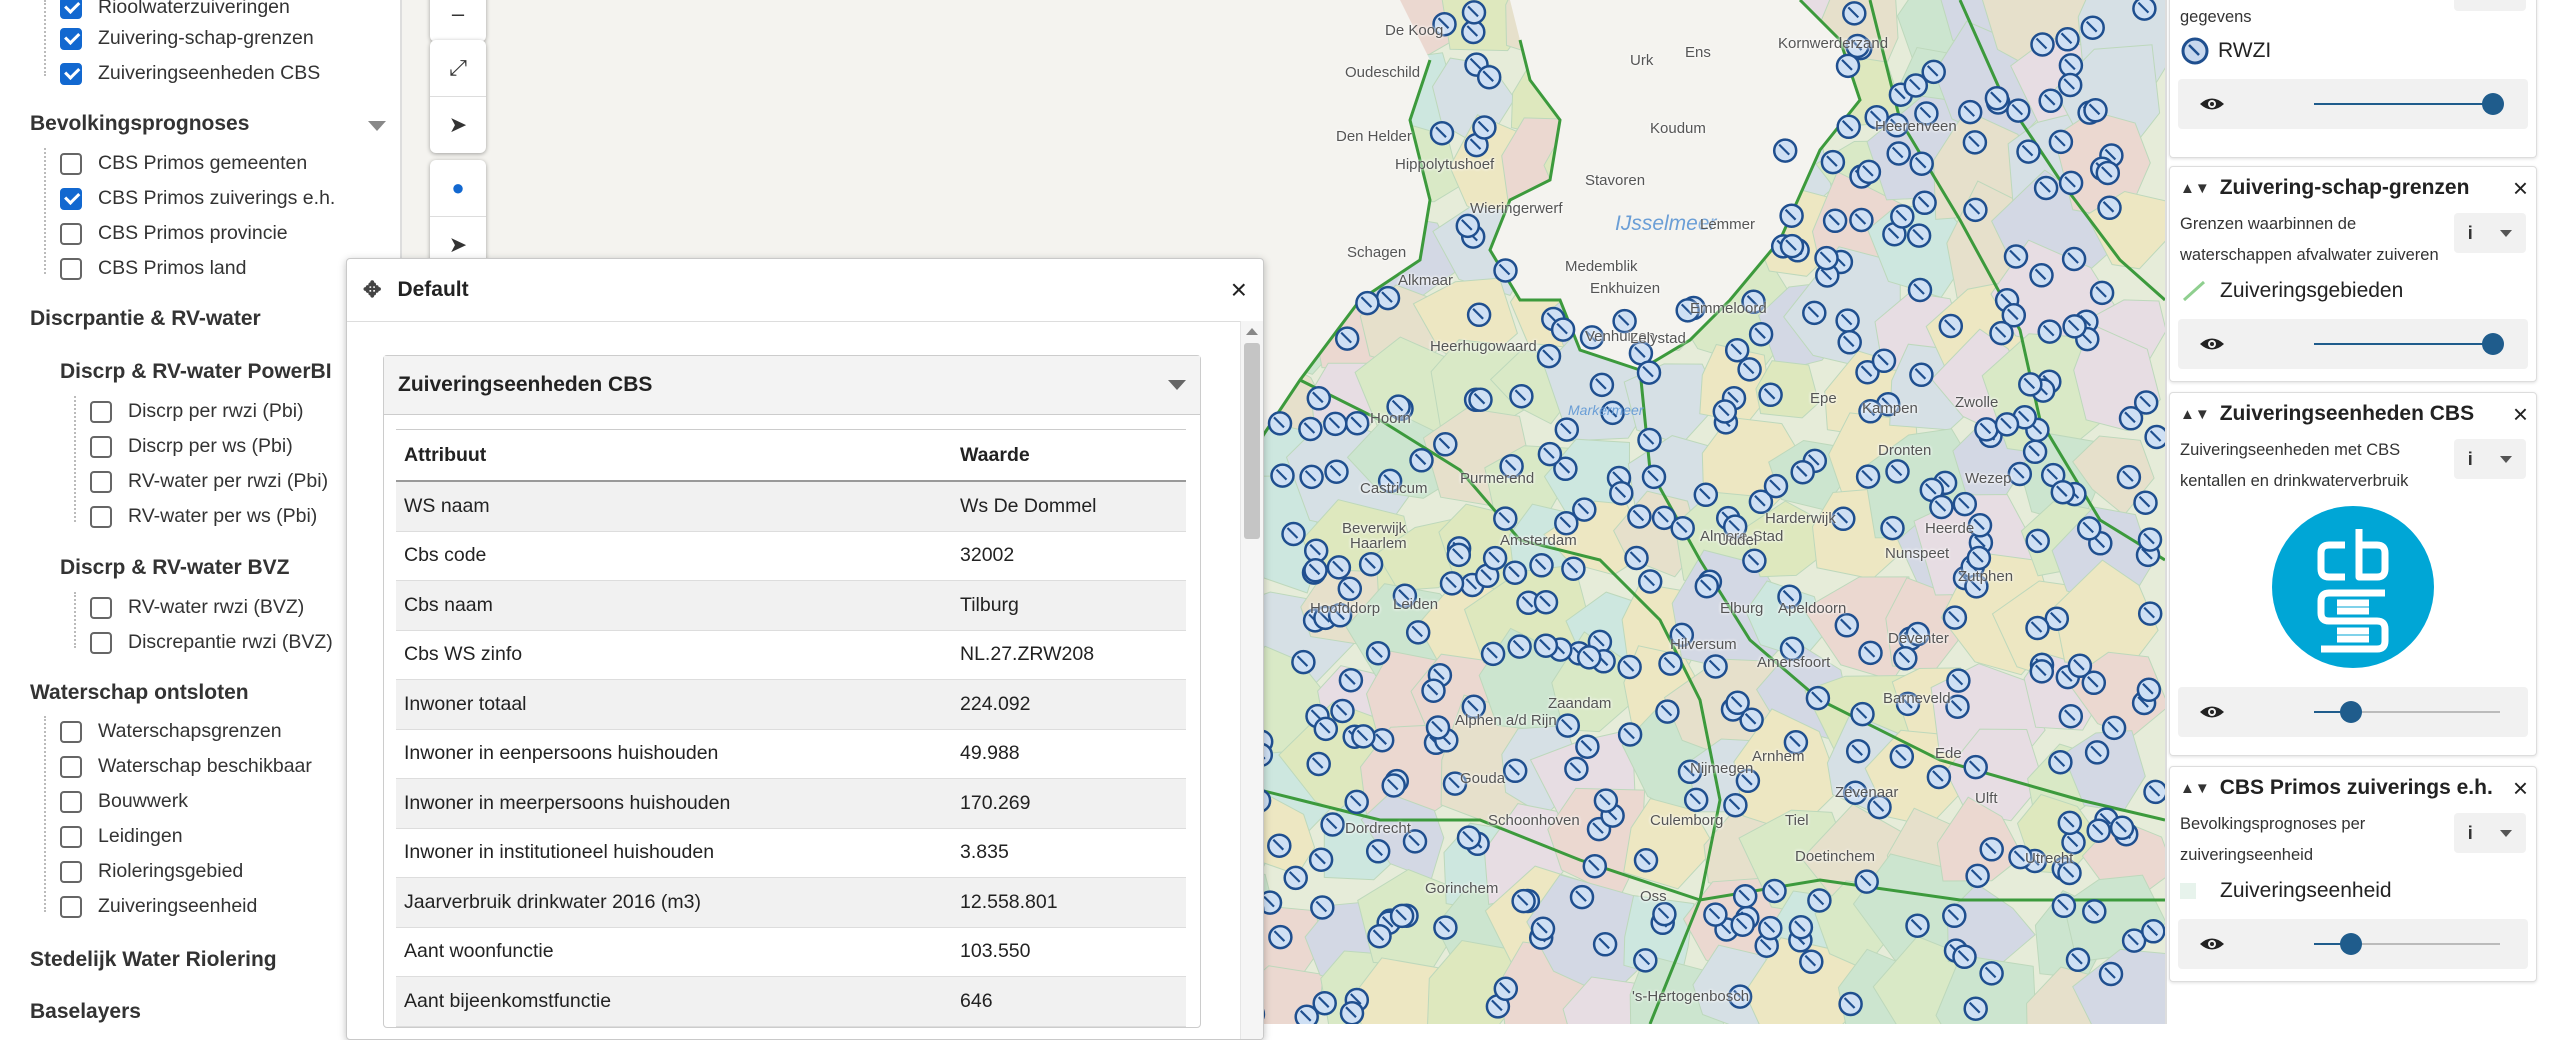 This screenshot has height=1040, width=2560. What do you see at coordinates (175, 568) in the screenshot?
I see `group-discrp-bvz: Discrp & RV-water BVZ` at bounding box center [175, 568].